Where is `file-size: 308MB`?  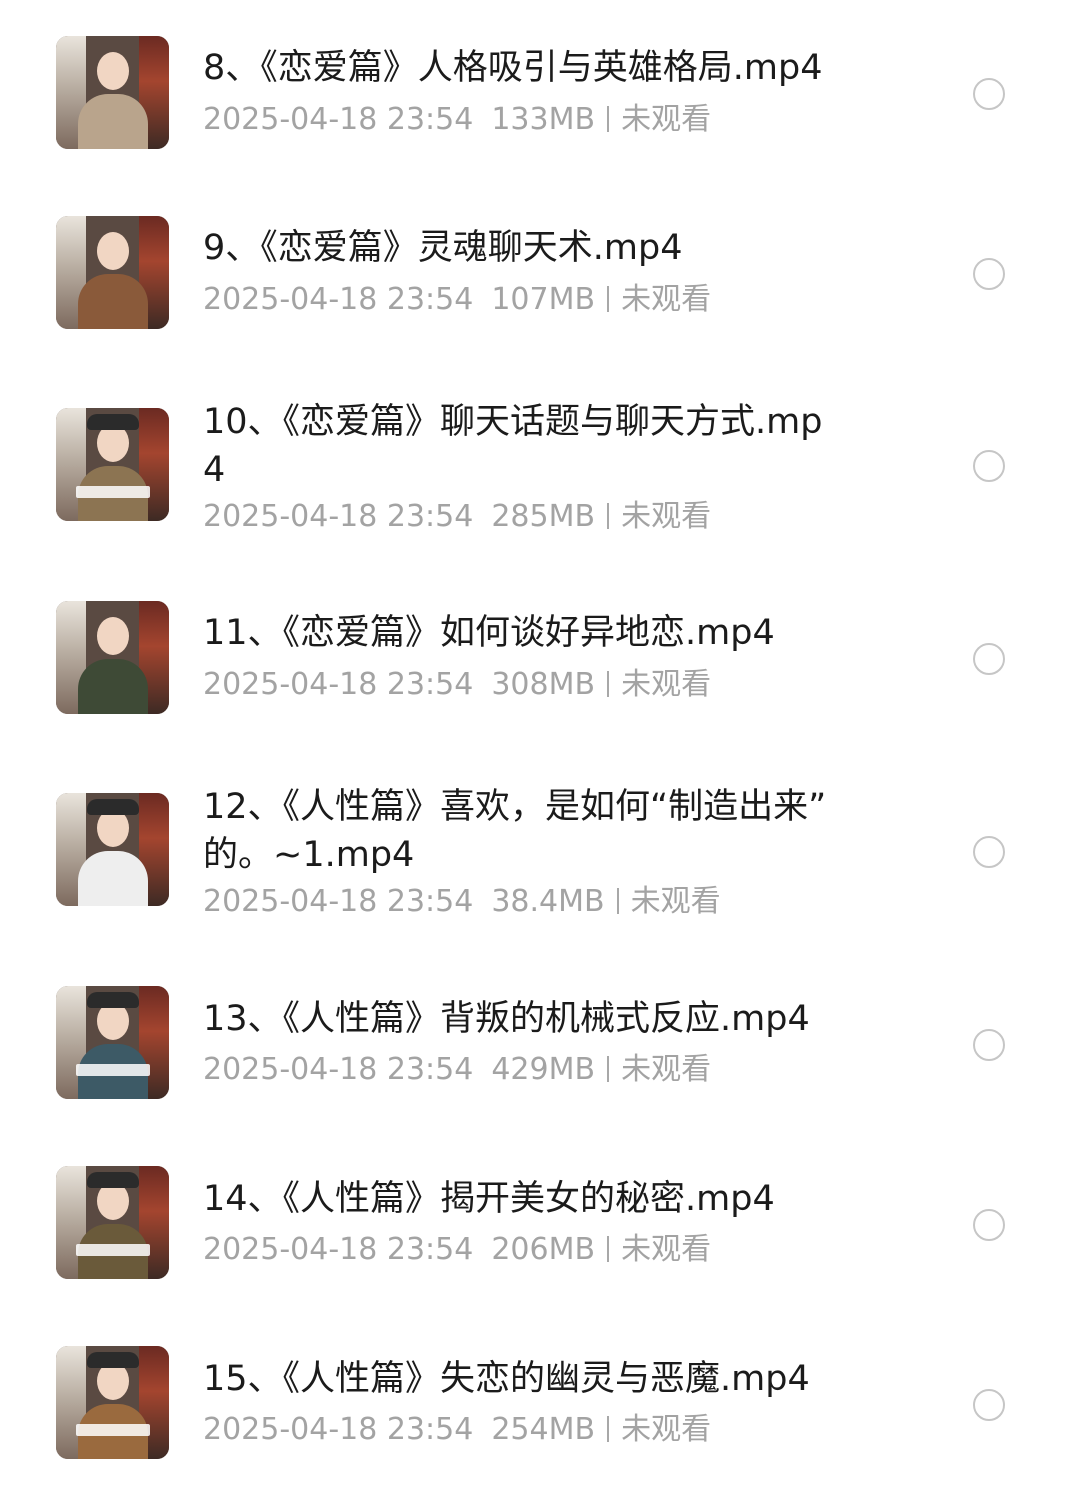 file-size: 308MB is located at coordinates (543, 684).